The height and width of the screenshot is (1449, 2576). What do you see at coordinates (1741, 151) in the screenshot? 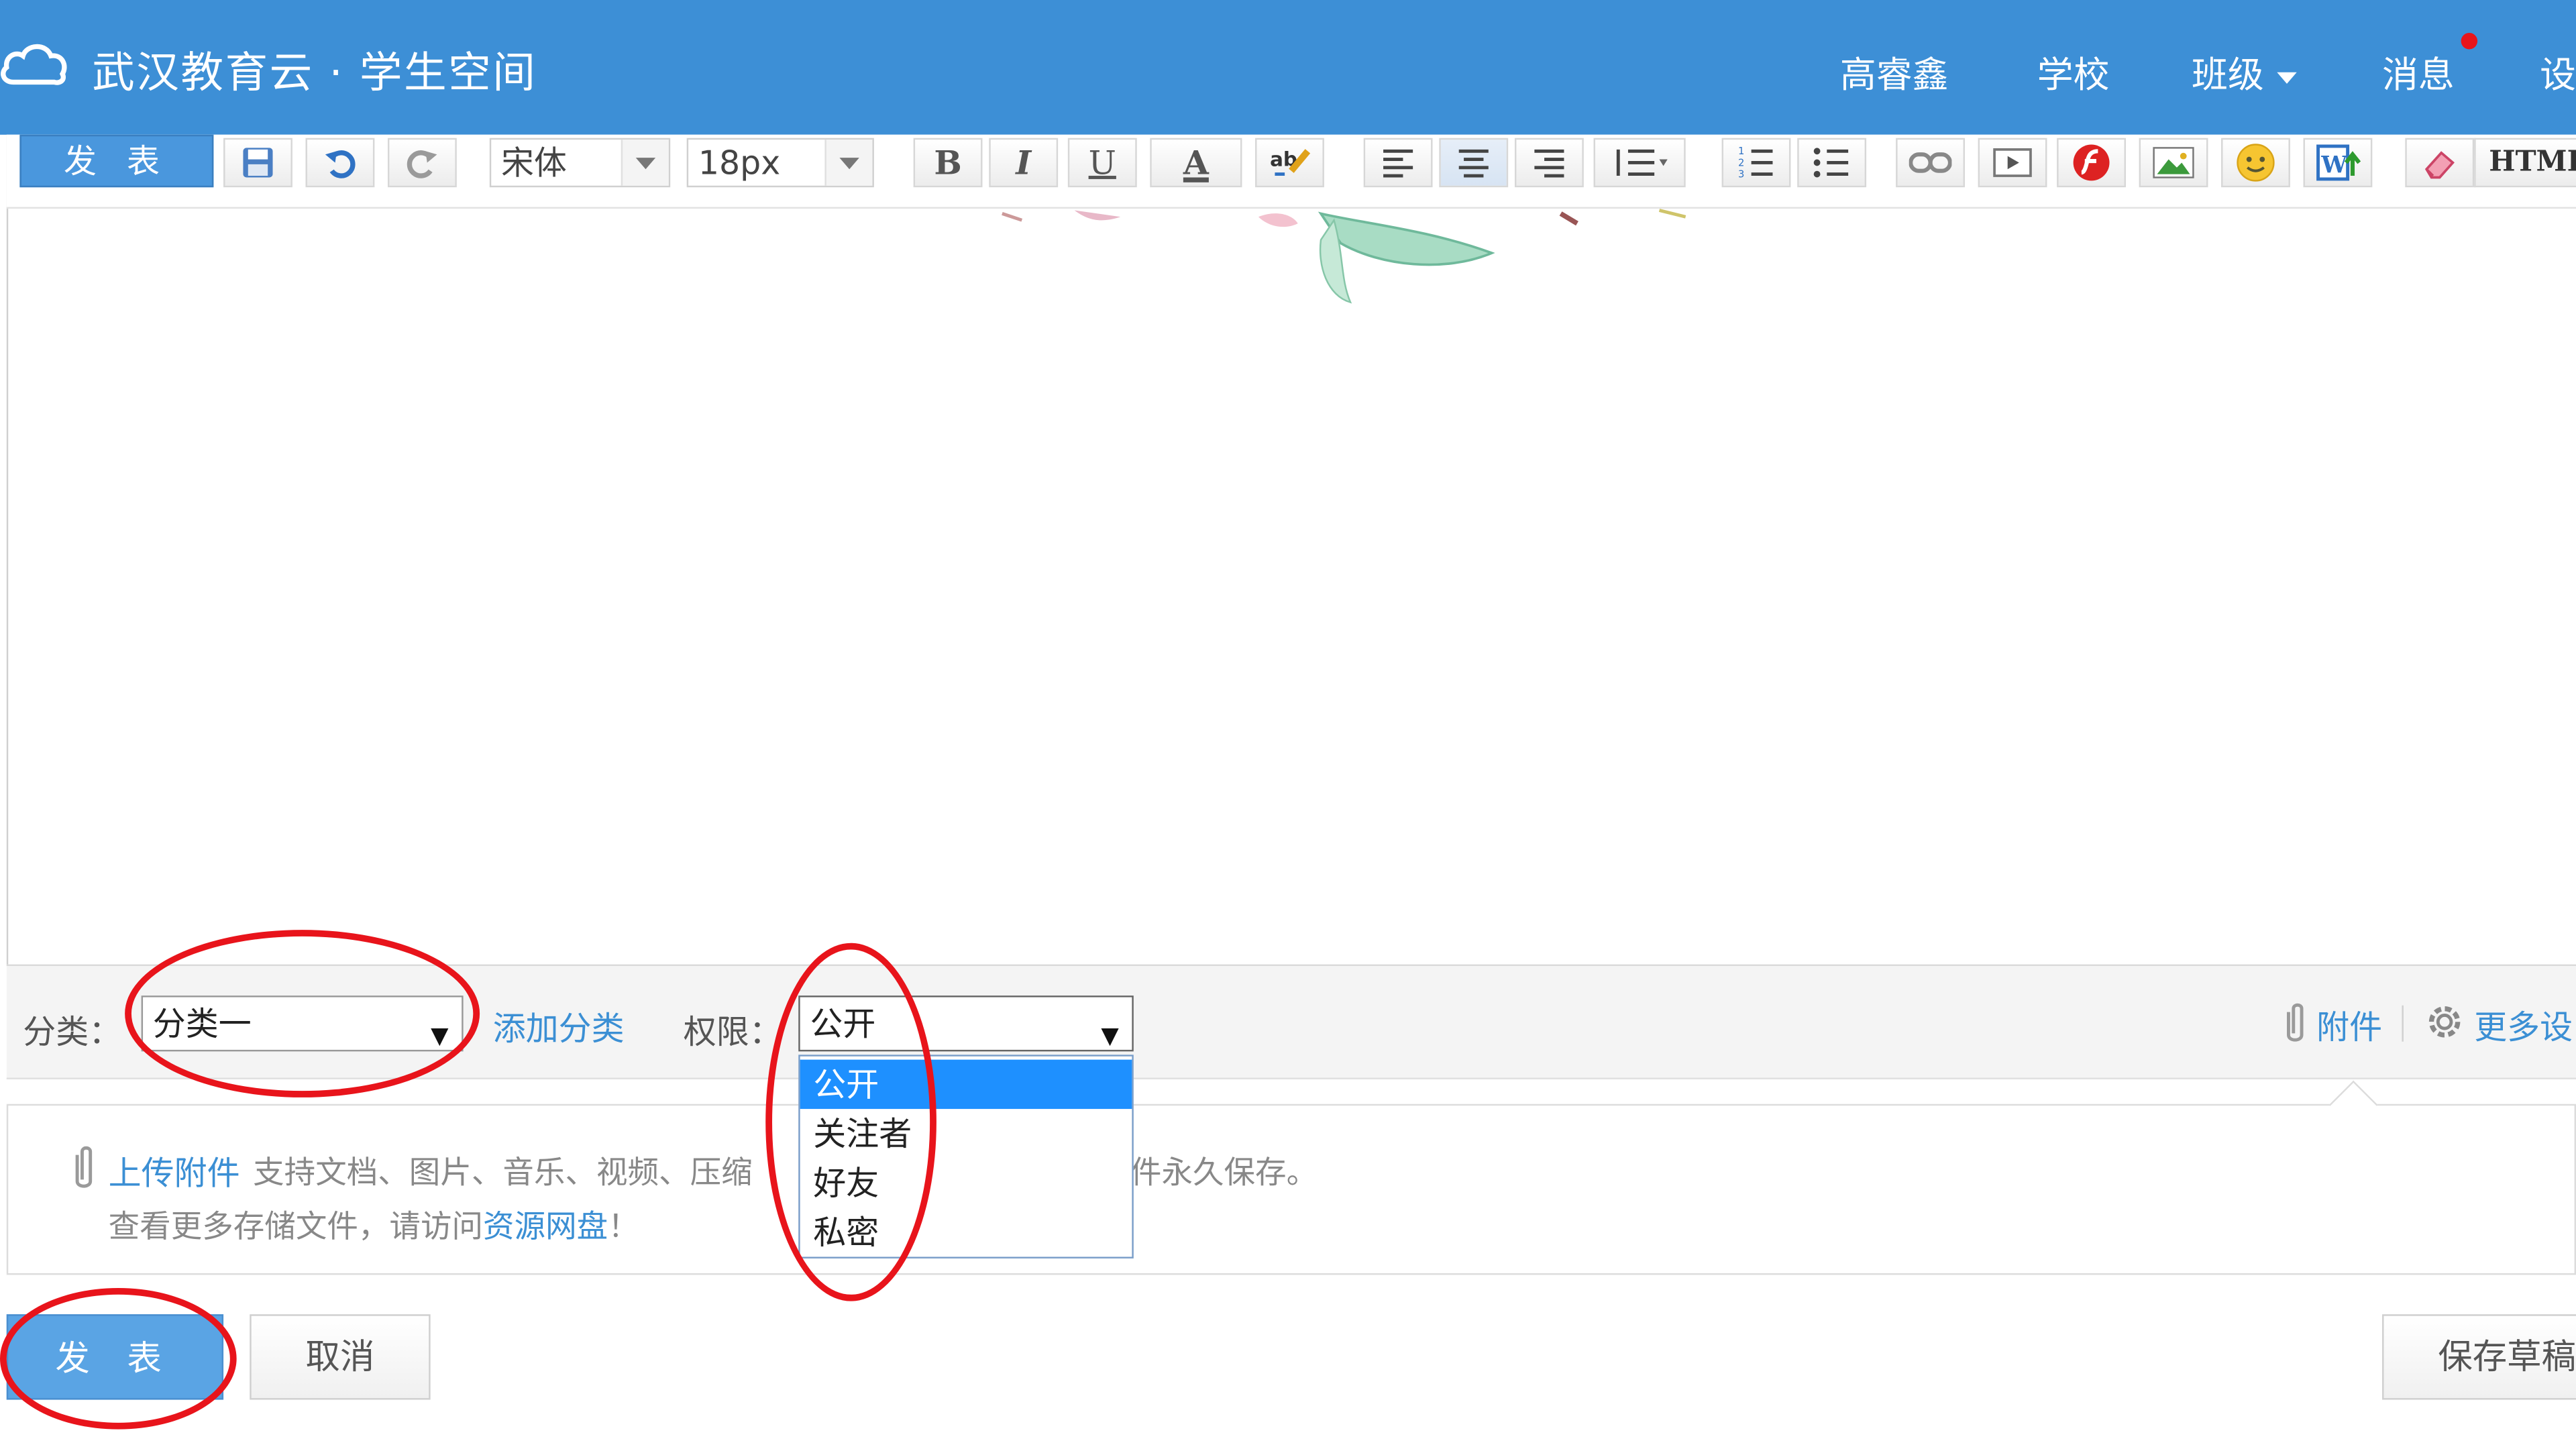
I see `svg-text: 1` at bounding box center [1741, 151].